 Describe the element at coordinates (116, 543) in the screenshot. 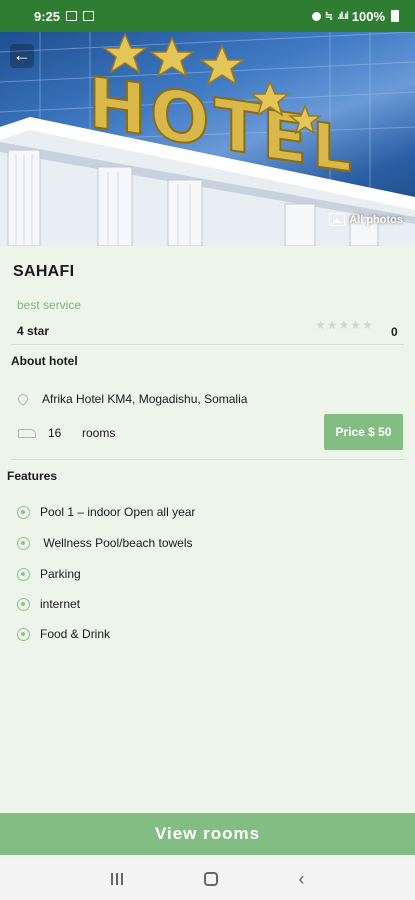

I see `feature-label: Wellness Pool/beach towels` at that location.